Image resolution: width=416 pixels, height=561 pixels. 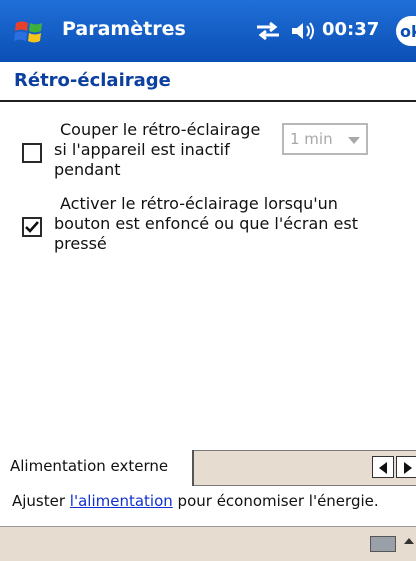 I want to click on ok-button: ok, so click(x=406, y=31).